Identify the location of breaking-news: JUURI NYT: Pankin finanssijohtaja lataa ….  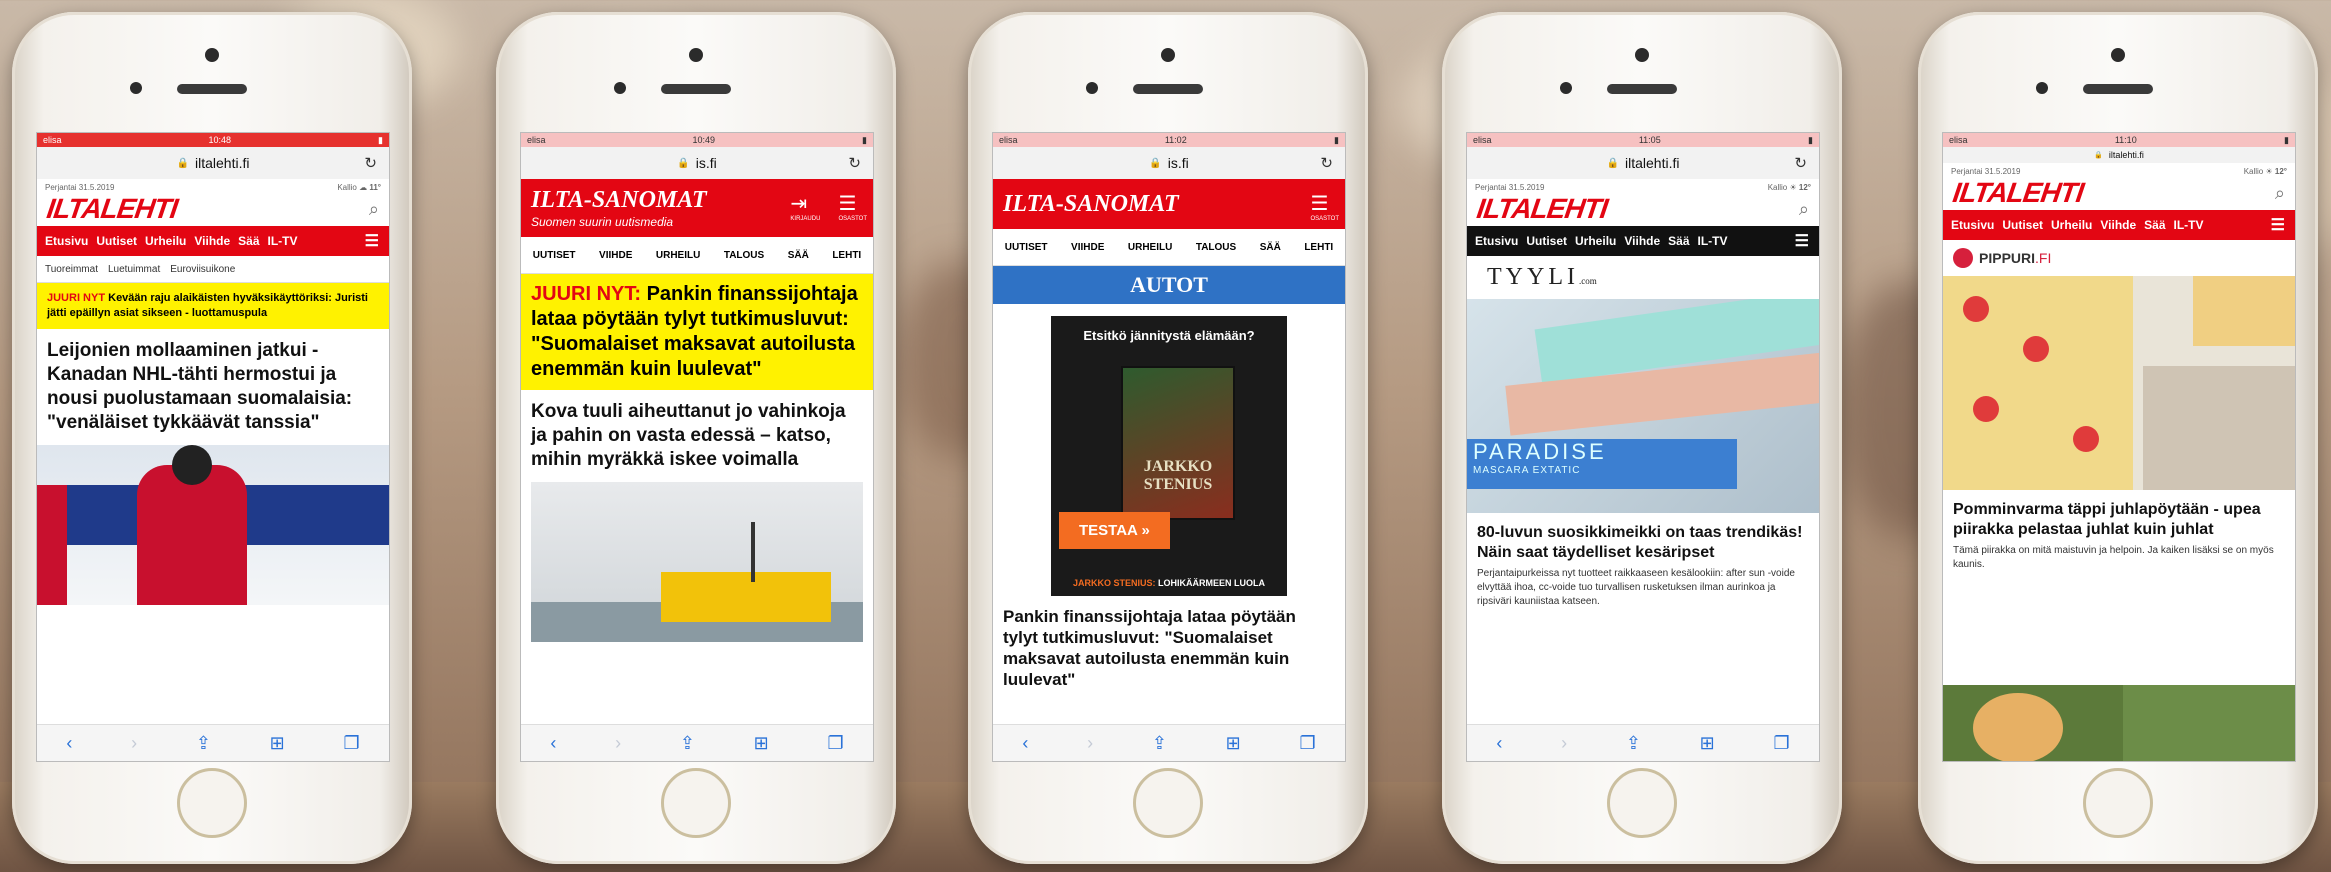
(697, 332).